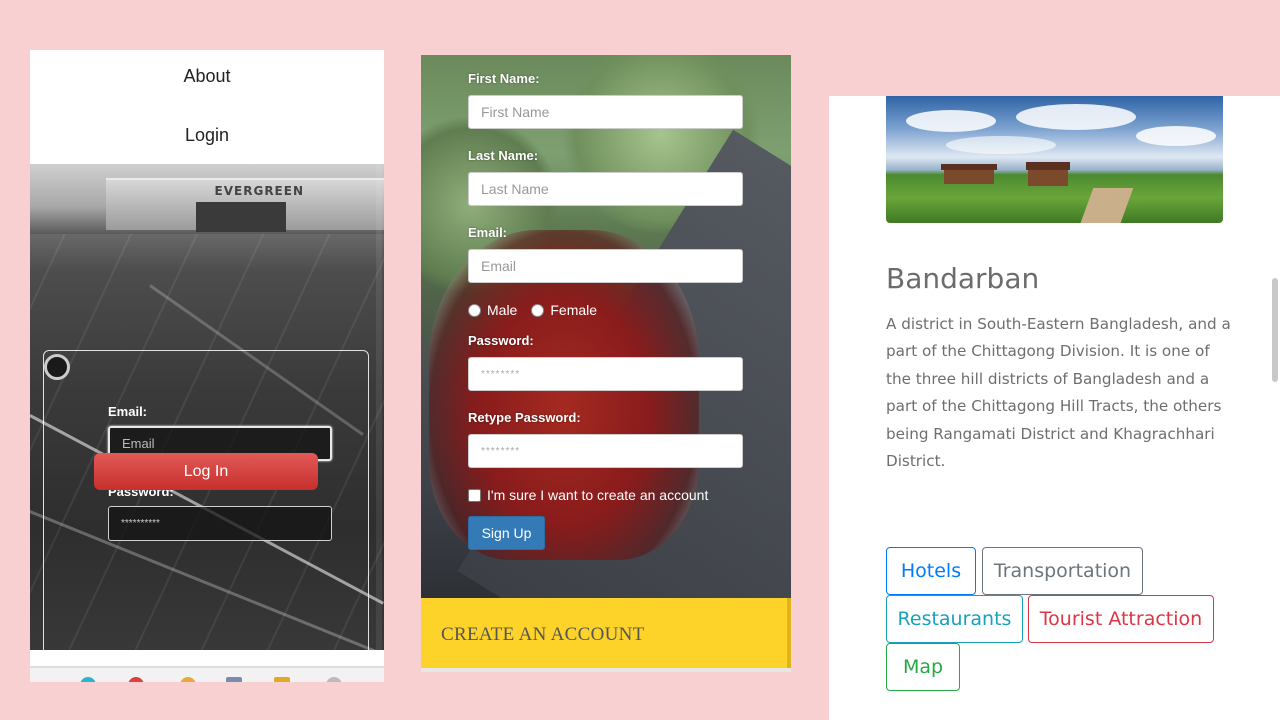 The height and width of the screenshot is (720, 1280). Describe the element at coordinates (207, 135) in the screenshot. I see `nav-login-link: Login` at that location.